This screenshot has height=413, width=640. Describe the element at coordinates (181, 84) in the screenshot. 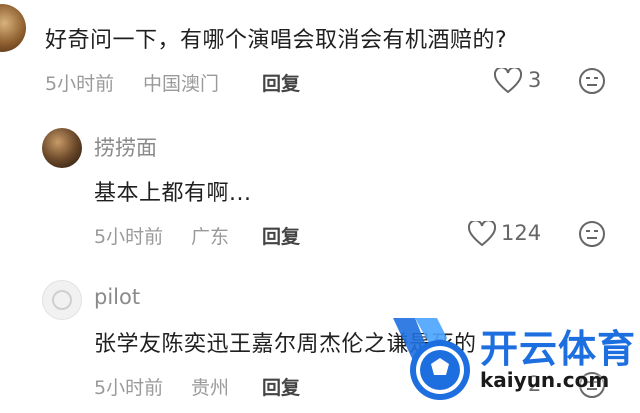

I see `comment-location: 中国澳门` at that location.